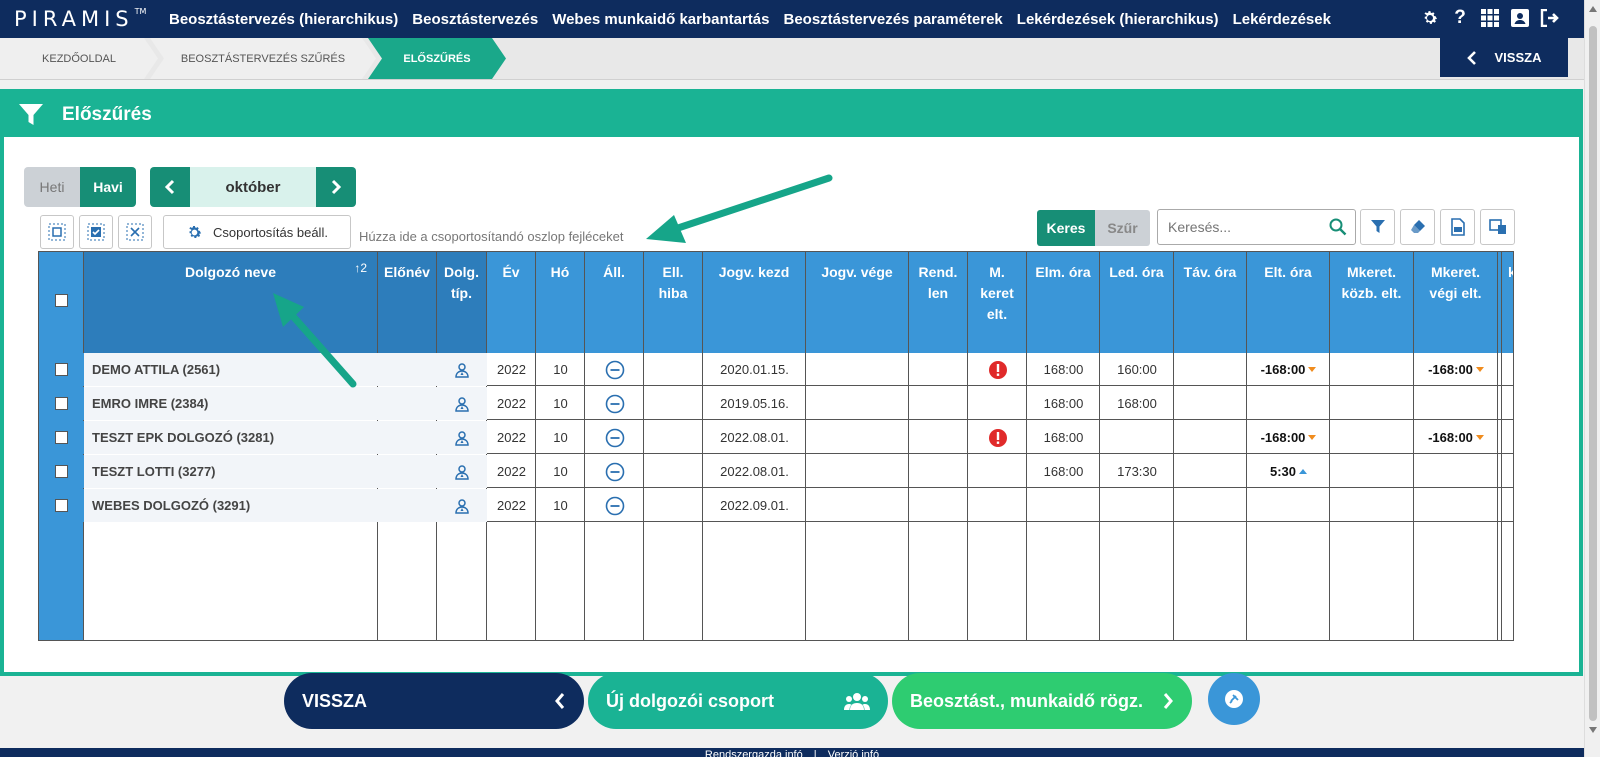 This screenshot has width=1600, height=757. I want to click on piramis-logo: PIRAMIS TM, so click(88, 19).